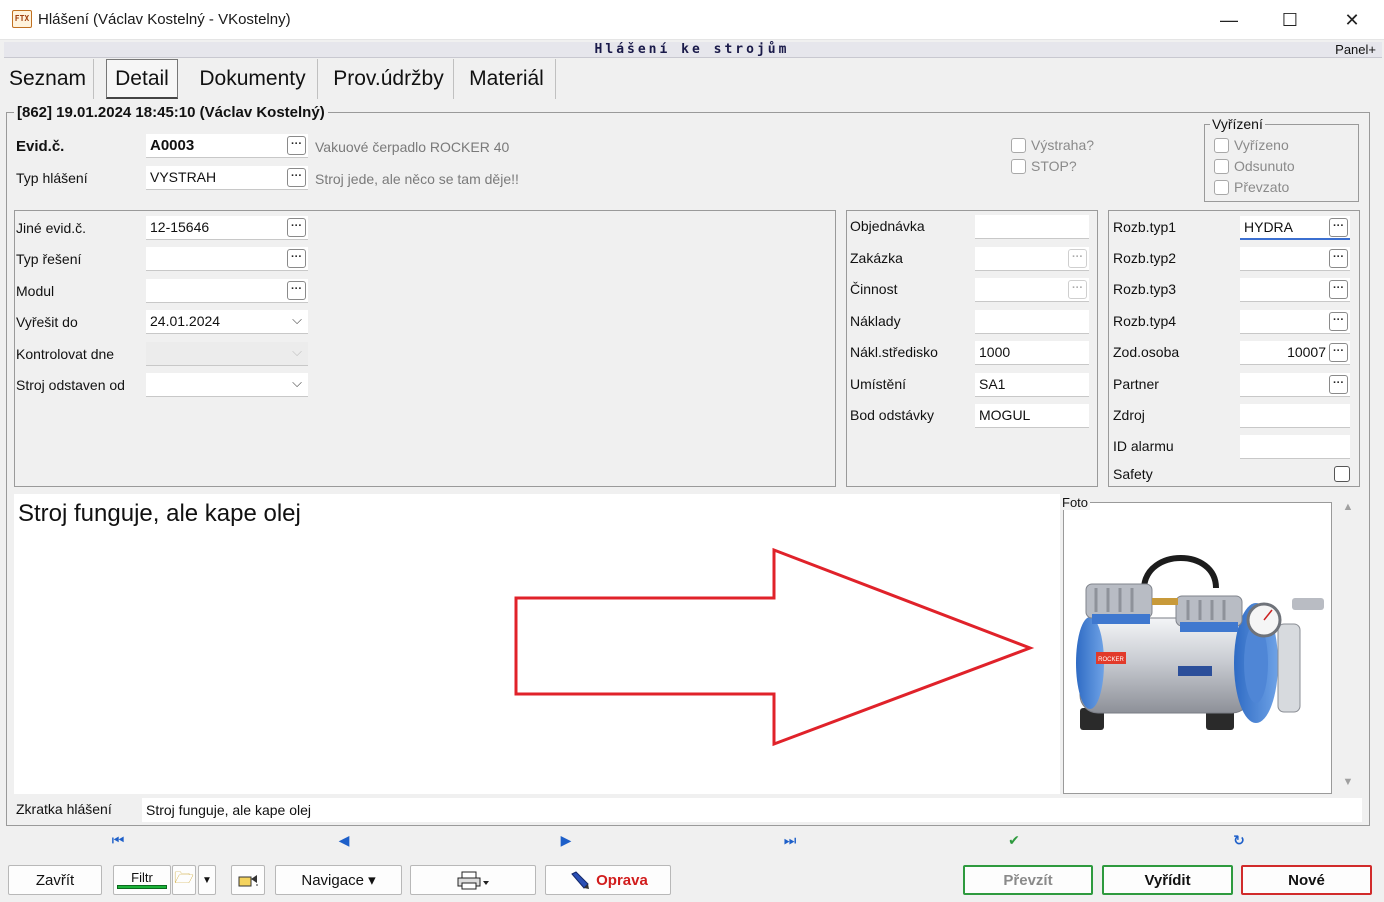 Image resolution: width=1384 pixels, height=902 pixels. Describe the element at coordinates (417, 179) in the screenshot. I see `typ-hlaseni-description: Stroj jede, ale něco se tam děje!!` at that location.